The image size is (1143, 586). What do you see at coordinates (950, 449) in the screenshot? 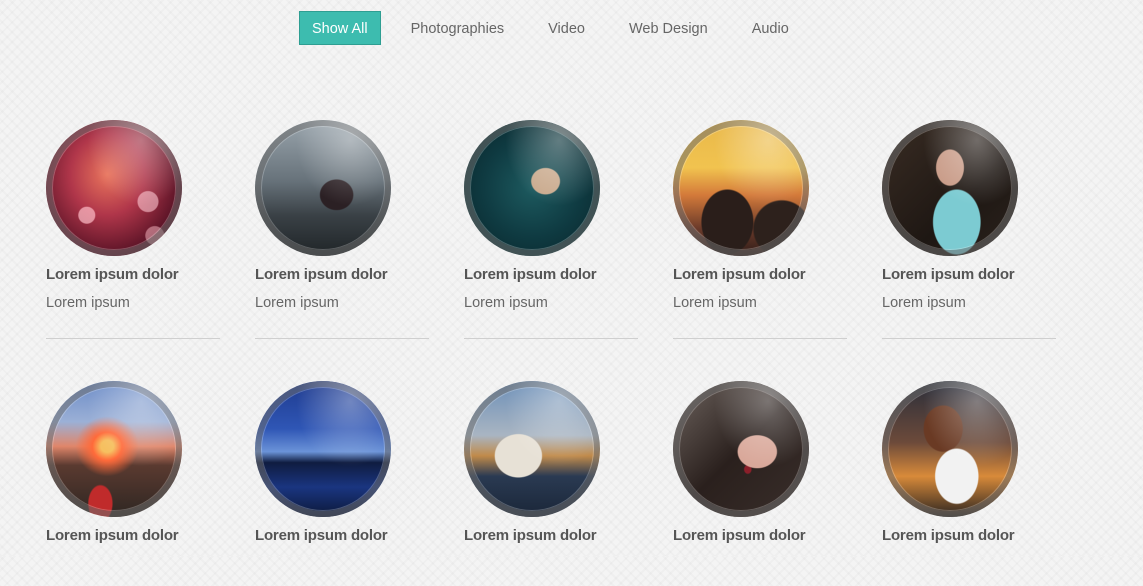
I see `woman-white-coat-thumbnail` at bounding box center [950, 449].